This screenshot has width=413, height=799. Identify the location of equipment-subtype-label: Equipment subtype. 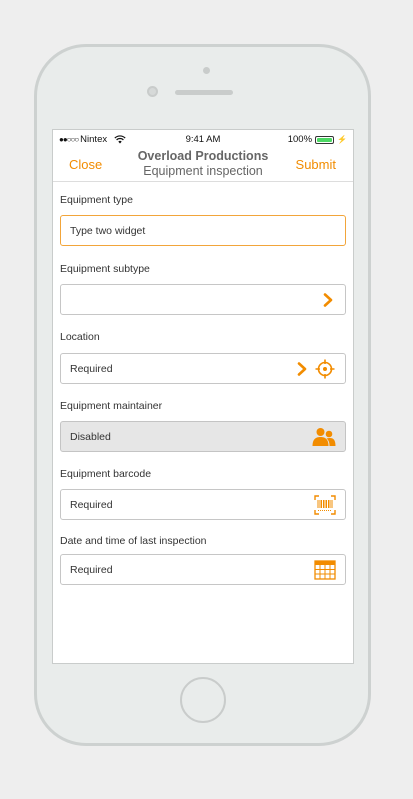
(105, 269).